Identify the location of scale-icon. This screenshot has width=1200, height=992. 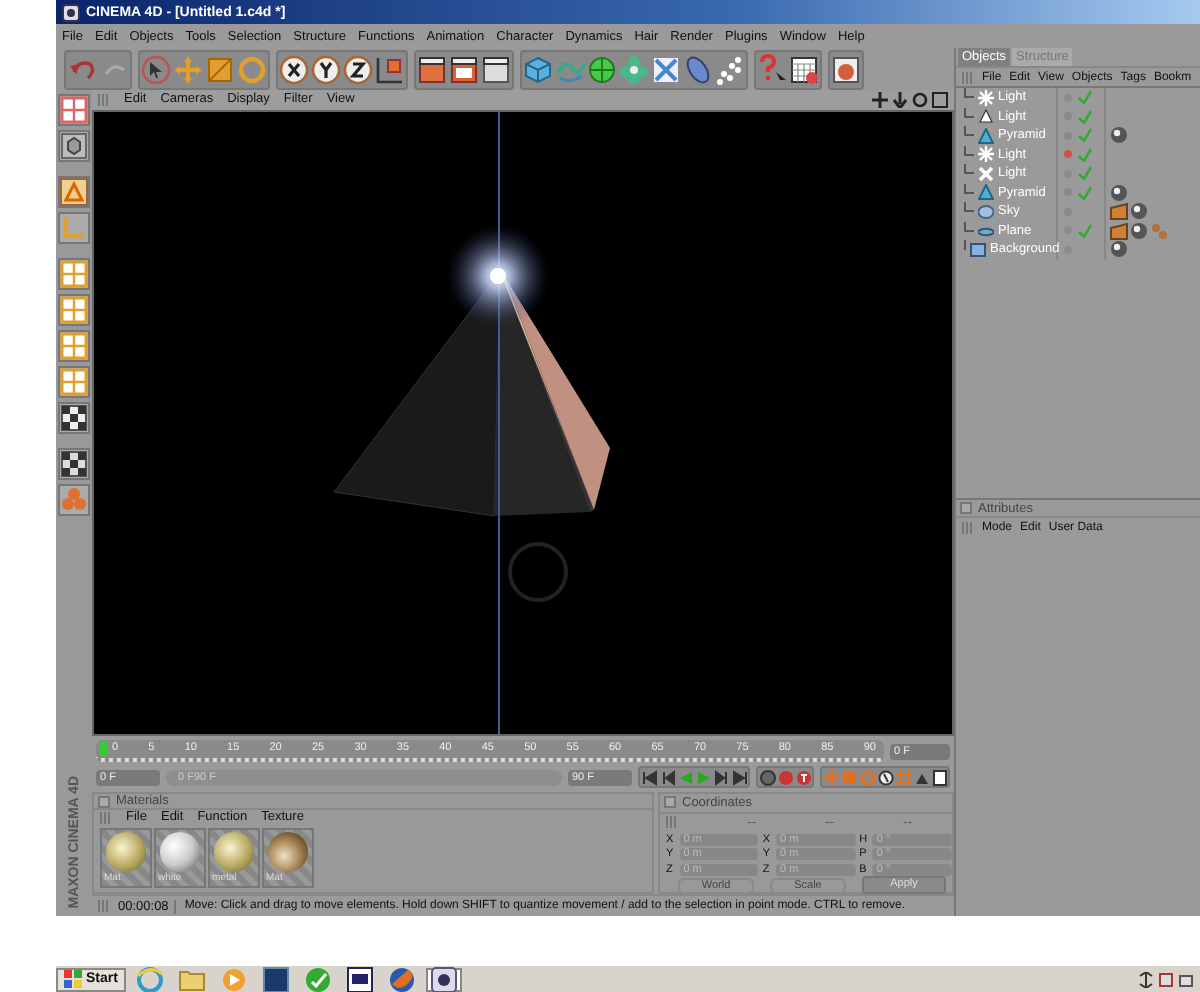
(220, 69).